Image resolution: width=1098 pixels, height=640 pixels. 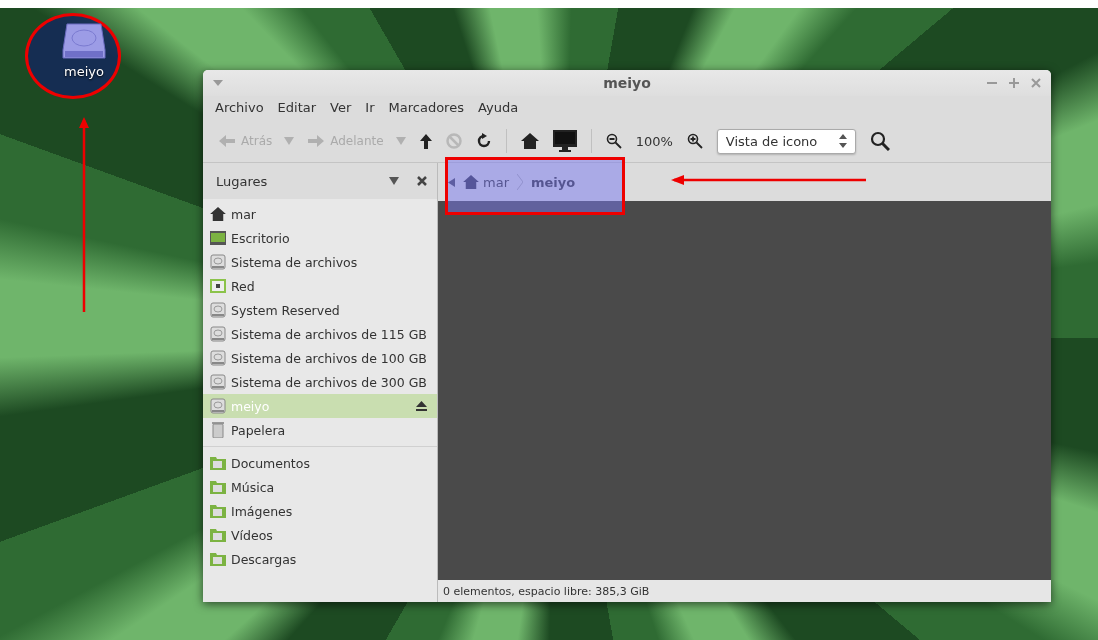 I want to click on sidebar-item: Sistema de archivos de 100 GB, so click(x=320, y=358).